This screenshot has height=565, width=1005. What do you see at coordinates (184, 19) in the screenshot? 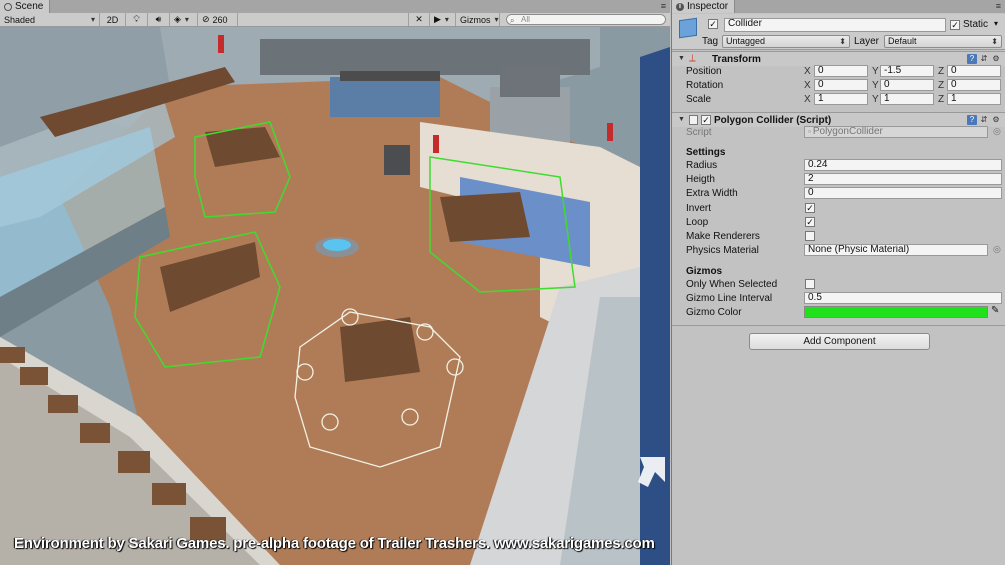
I see `effects-dropdown: ◈` at bounding box center [184, 19].